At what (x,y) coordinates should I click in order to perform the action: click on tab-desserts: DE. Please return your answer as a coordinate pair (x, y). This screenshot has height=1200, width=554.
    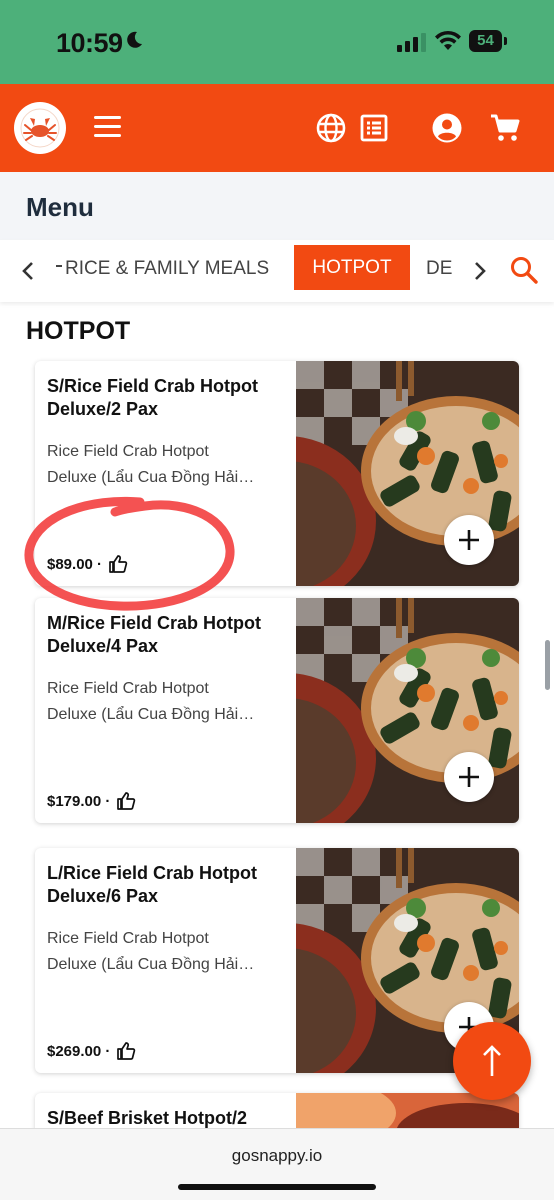
    Looking at the image, I should click on (439, 269).